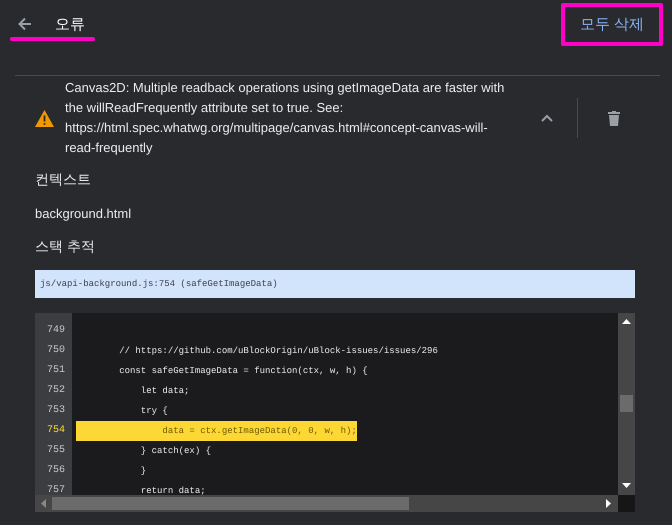 The width and height of the screenshot is (672, 525). What do you see at coordinates (63, 180) in the screenshot?
I see `section-heading: 컨텍스트` at bounding box center [63, 180].